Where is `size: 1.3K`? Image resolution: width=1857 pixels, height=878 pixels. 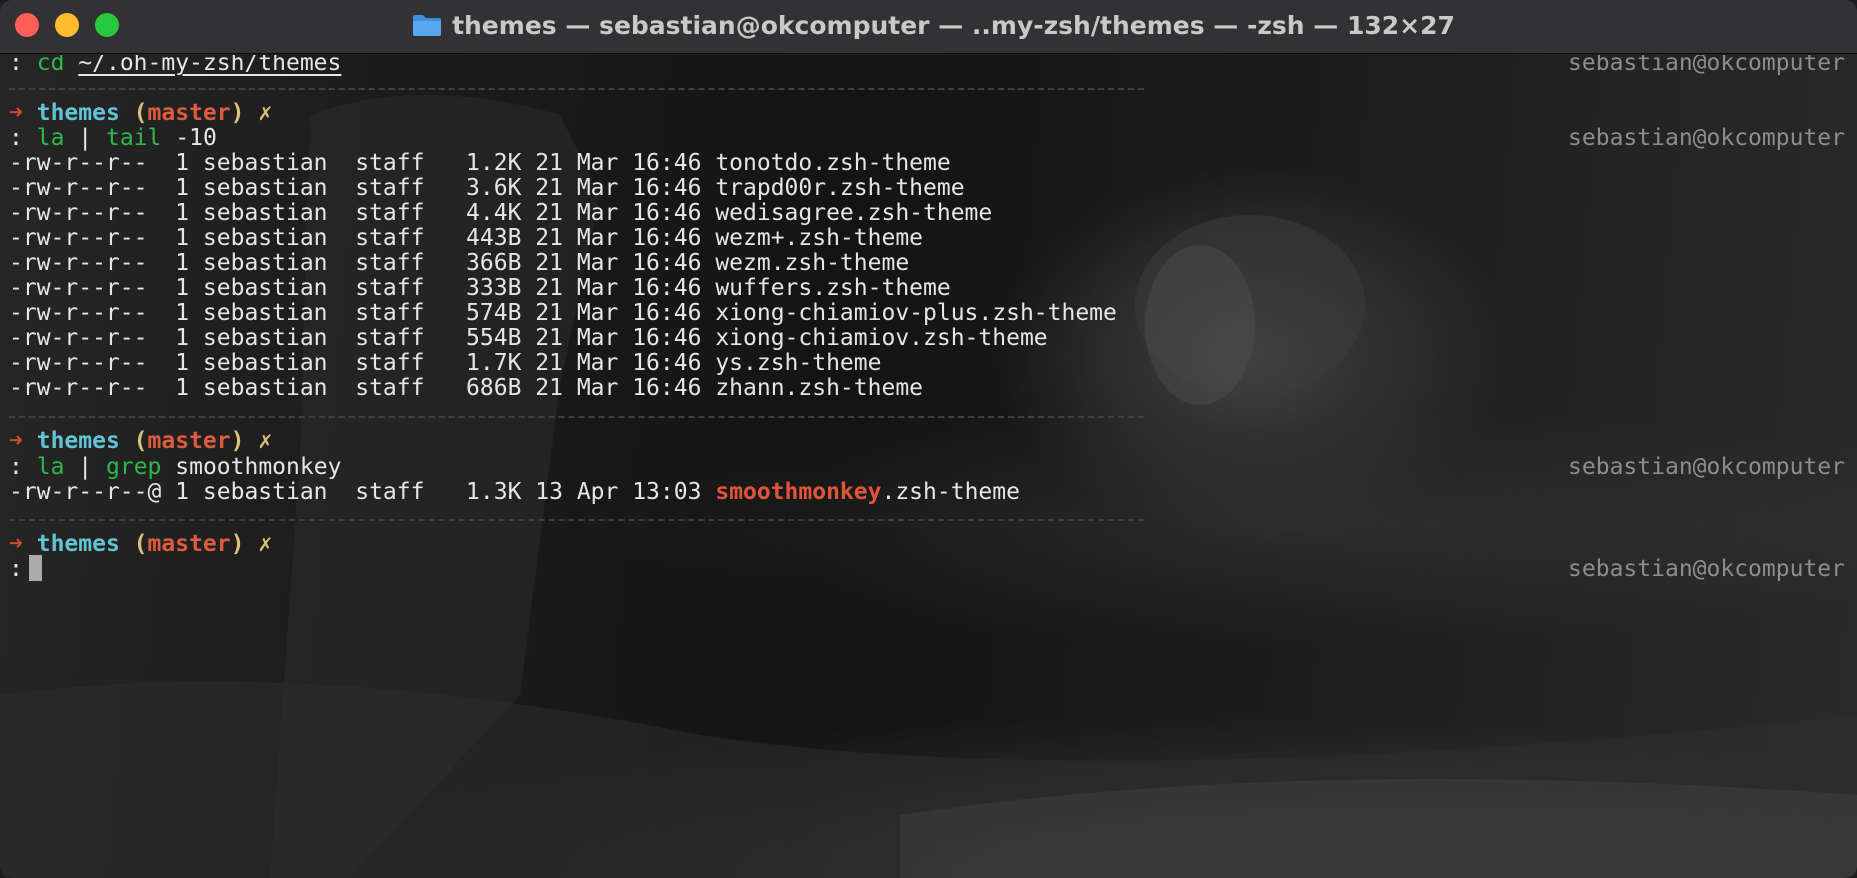
size: 1.3K is located at coordinates (494, 492).